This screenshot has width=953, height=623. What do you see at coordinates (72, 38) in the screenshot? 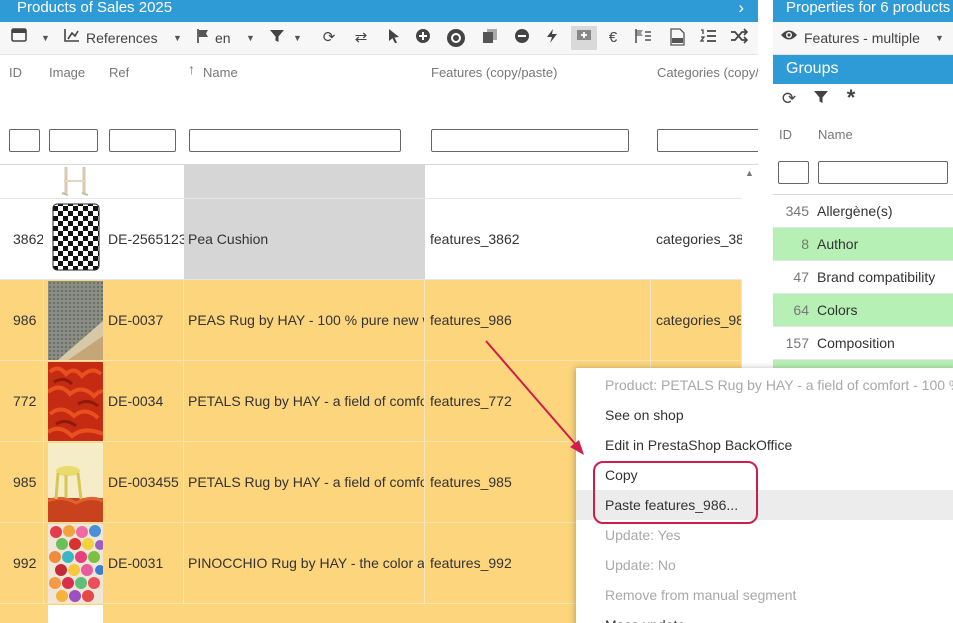
I see `references-icon` at bounding box center [72, 38].